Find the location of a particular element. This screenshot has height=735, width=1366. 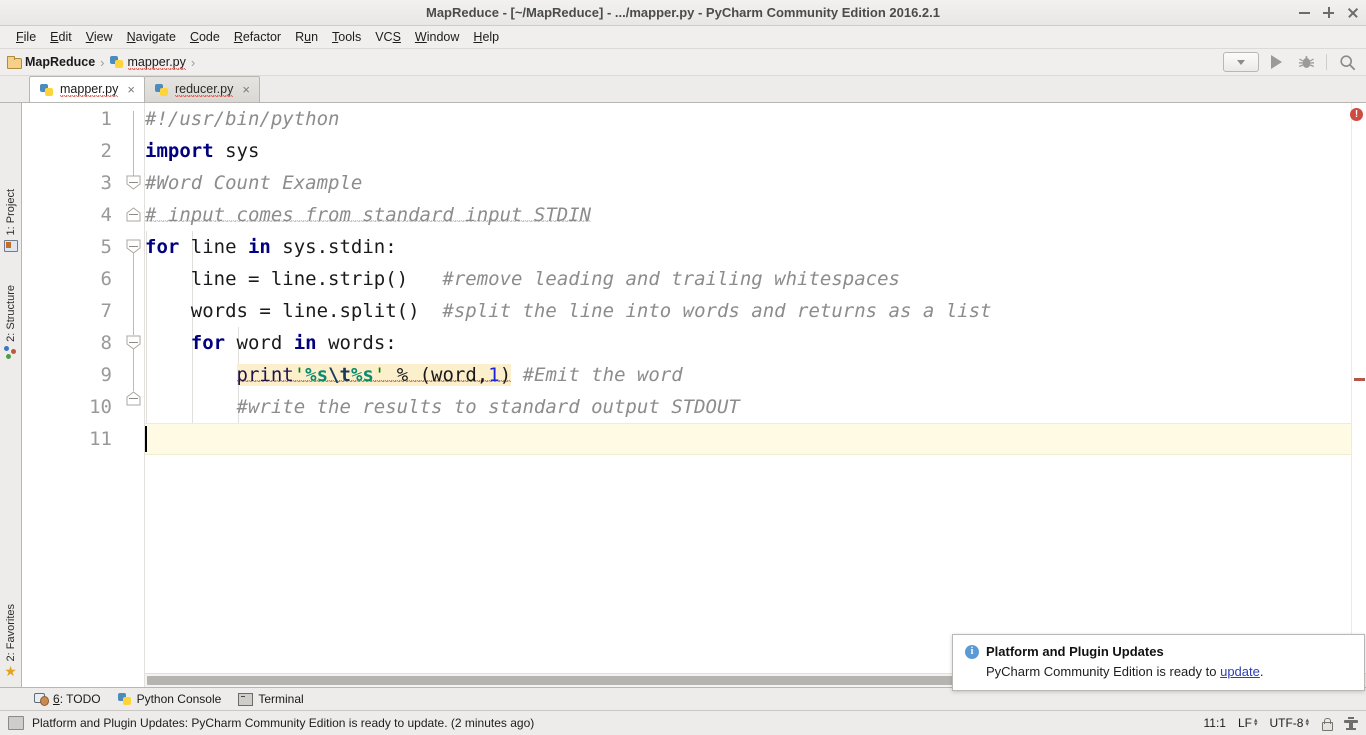

tab-label: mapper.py is located at coordinates (89, 89).